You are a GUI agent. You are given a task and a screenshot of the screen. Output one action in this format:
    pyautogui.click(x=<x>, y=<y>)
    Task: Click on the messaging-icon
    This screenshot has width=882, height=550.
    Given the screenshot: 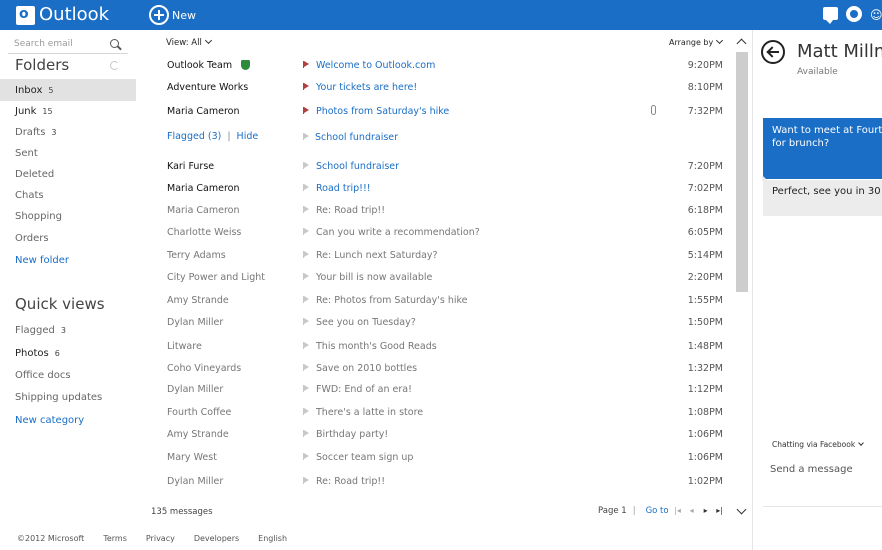 What is the action you would take?
    pyautogui.click(x=830, y=15)
    